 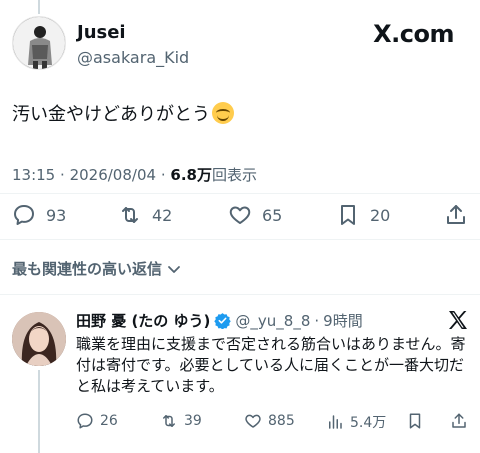 I want to click on post-text: 汚い金やけどありがとう, so click(x=123, y=115).